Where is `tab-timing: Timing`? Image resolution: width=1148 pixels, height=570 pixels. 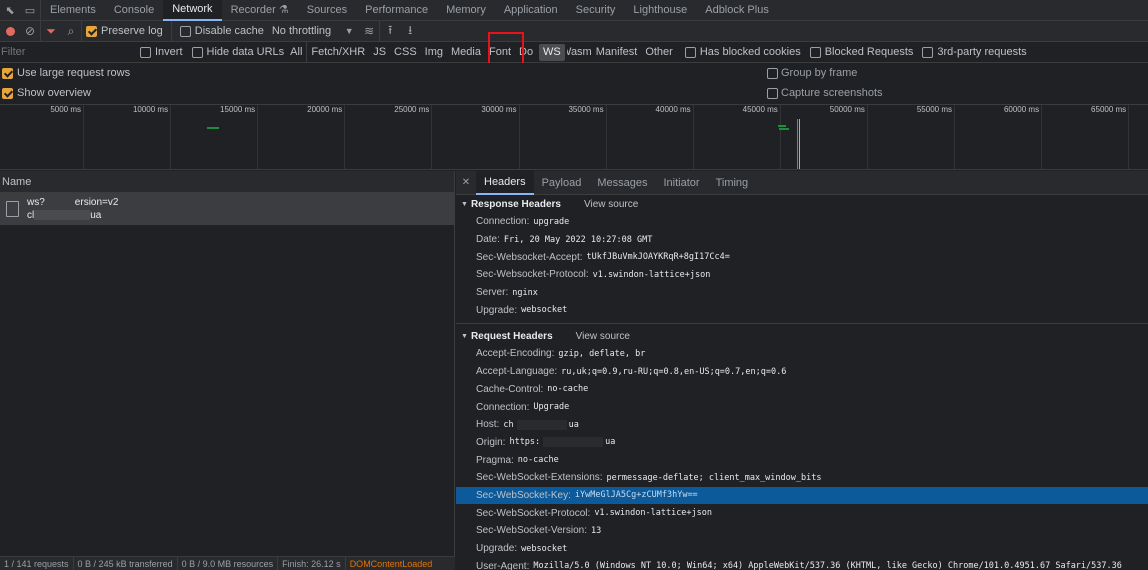
tab-timing: Timing is located at coordinates (732, 183).